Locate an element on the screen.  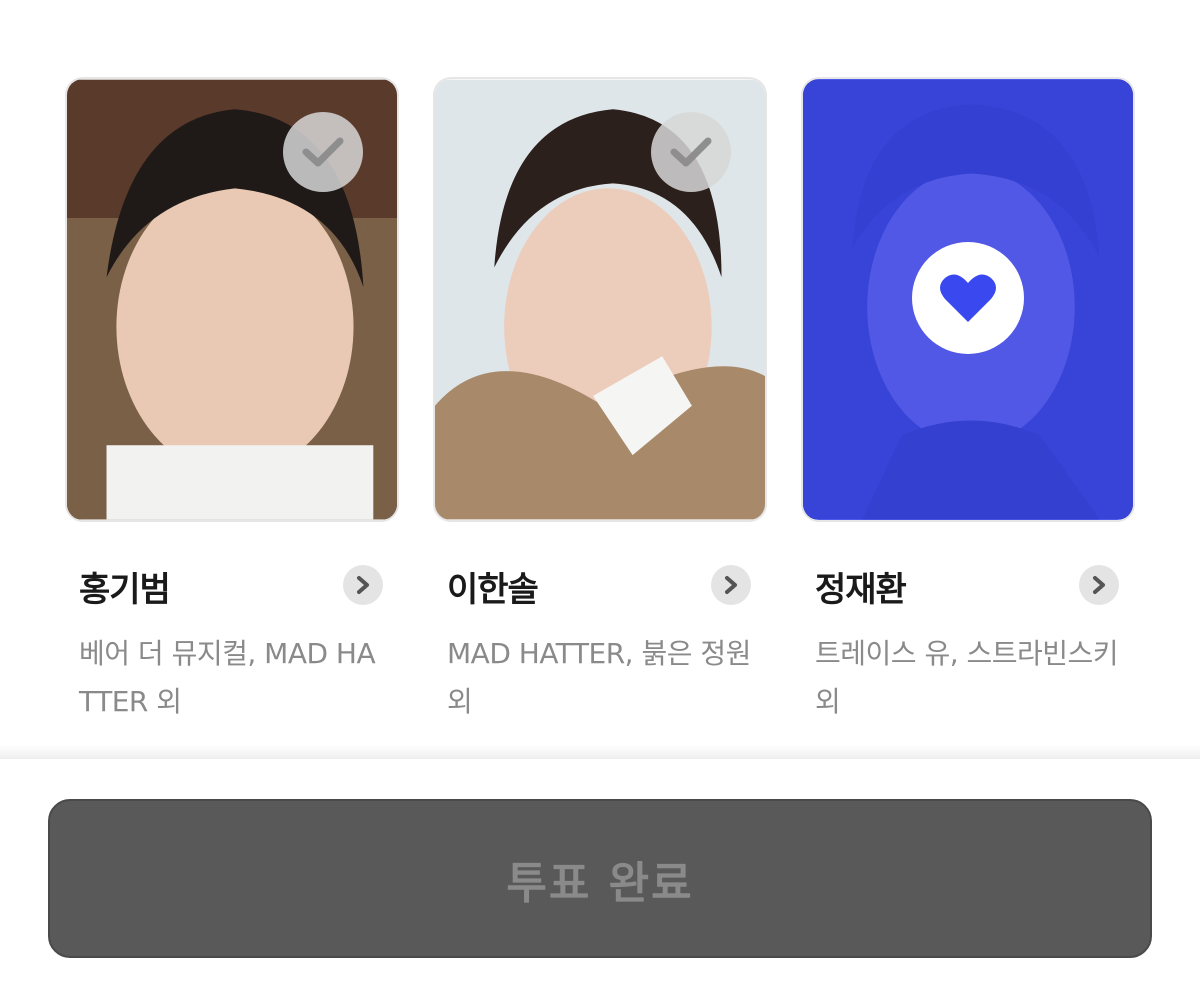
candidate-works: 트레이스 유, 스트라빈스키 외 is located at coordinates (967, 677).